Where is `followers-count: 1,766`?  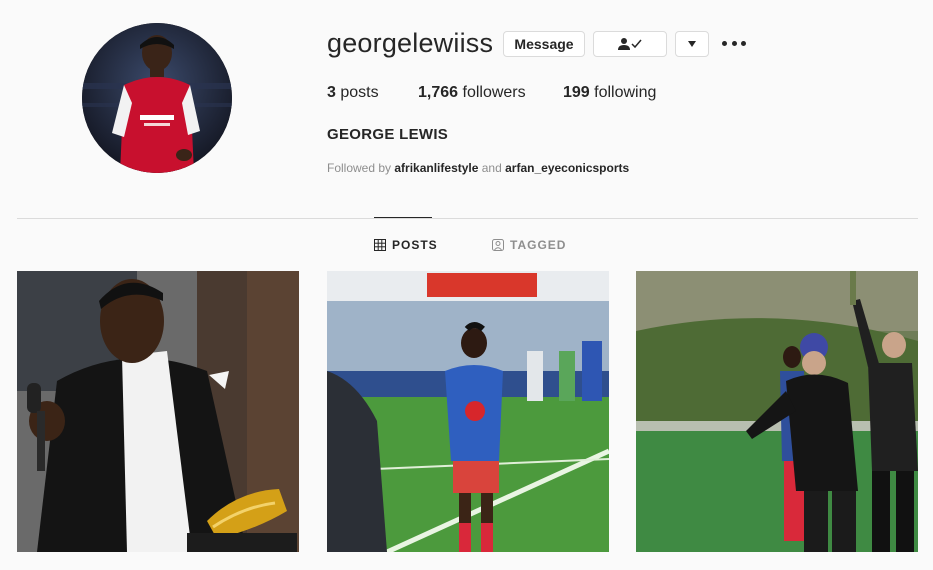 followers-count: 1,766 is located at coordinates (438, 92).